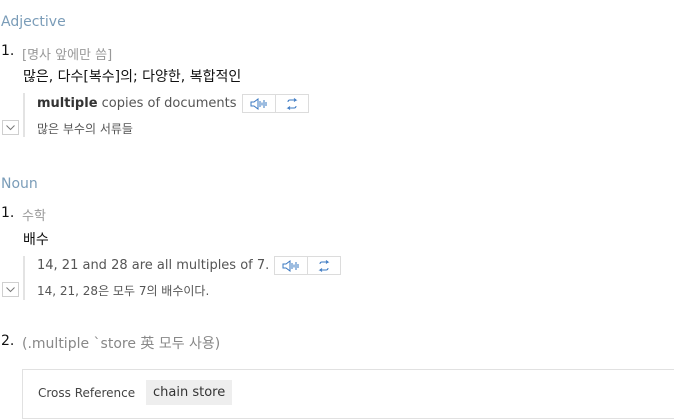 This screenshot has height=419, width=674. What do you see at coordinates (36, 240) in the screenshot?
I see `sense-meaning: 배수` at bounding box center [36, 240].